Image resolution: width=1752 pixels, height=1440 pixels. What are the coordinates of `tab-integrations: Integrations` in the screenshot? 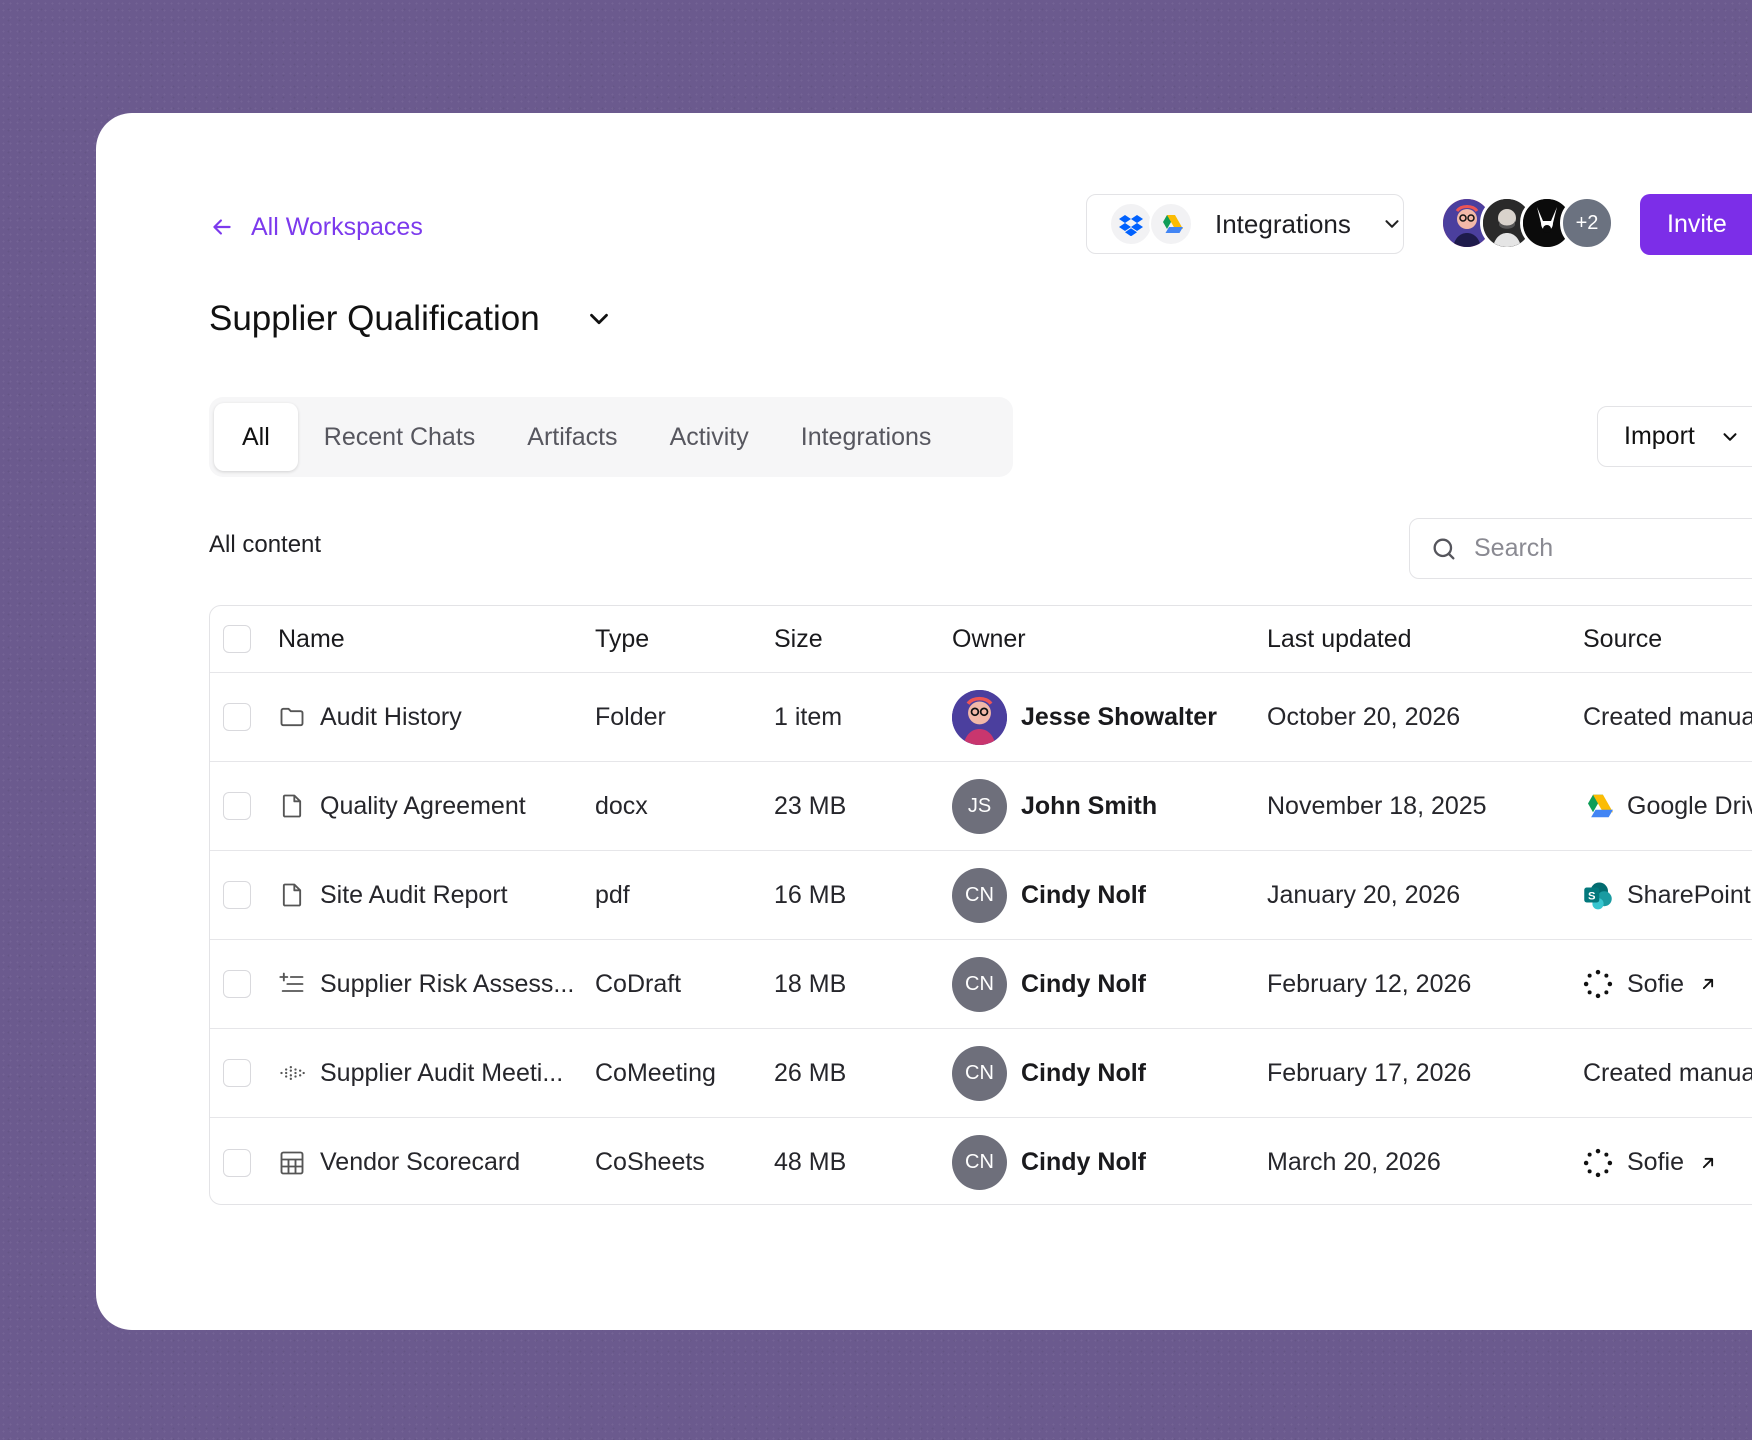 It's located at (866, 437).